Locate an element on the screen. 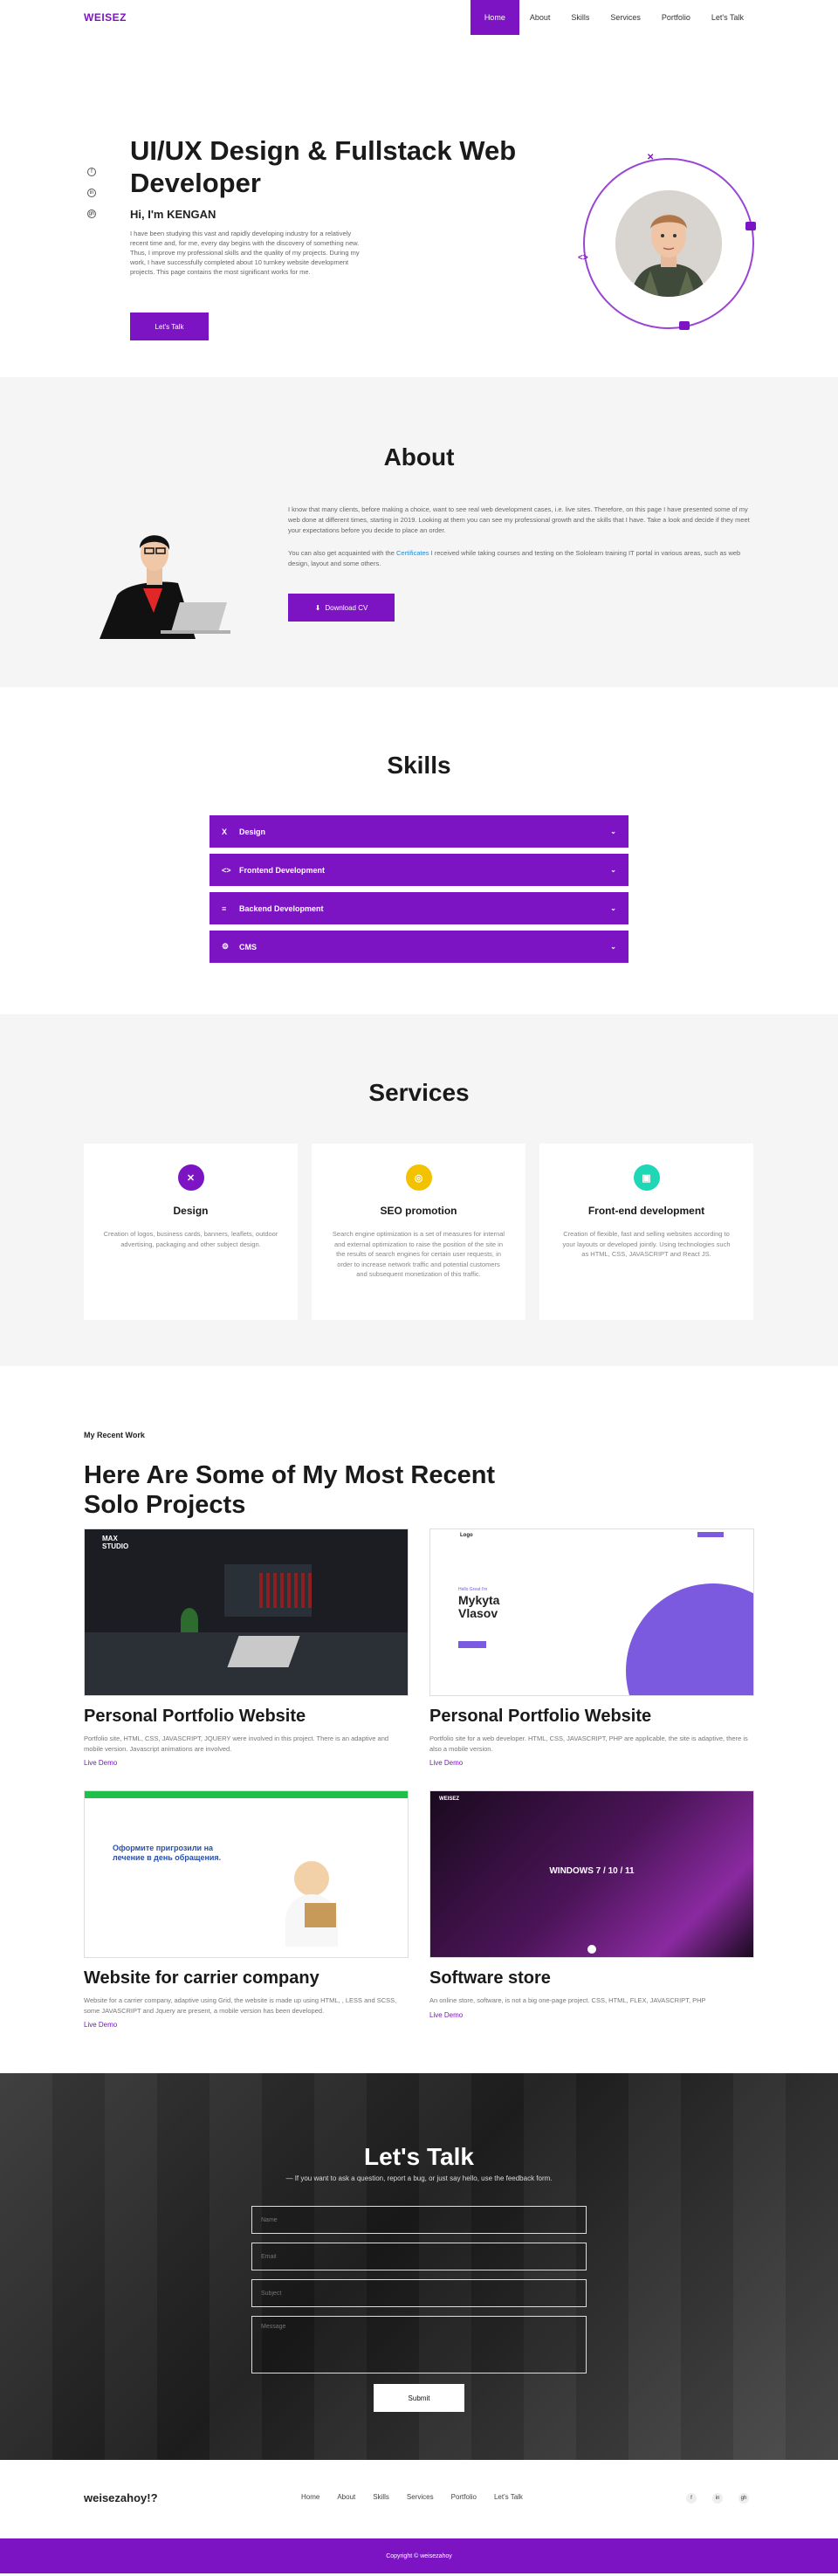  about-illustration is located at coordinates (170, 574).